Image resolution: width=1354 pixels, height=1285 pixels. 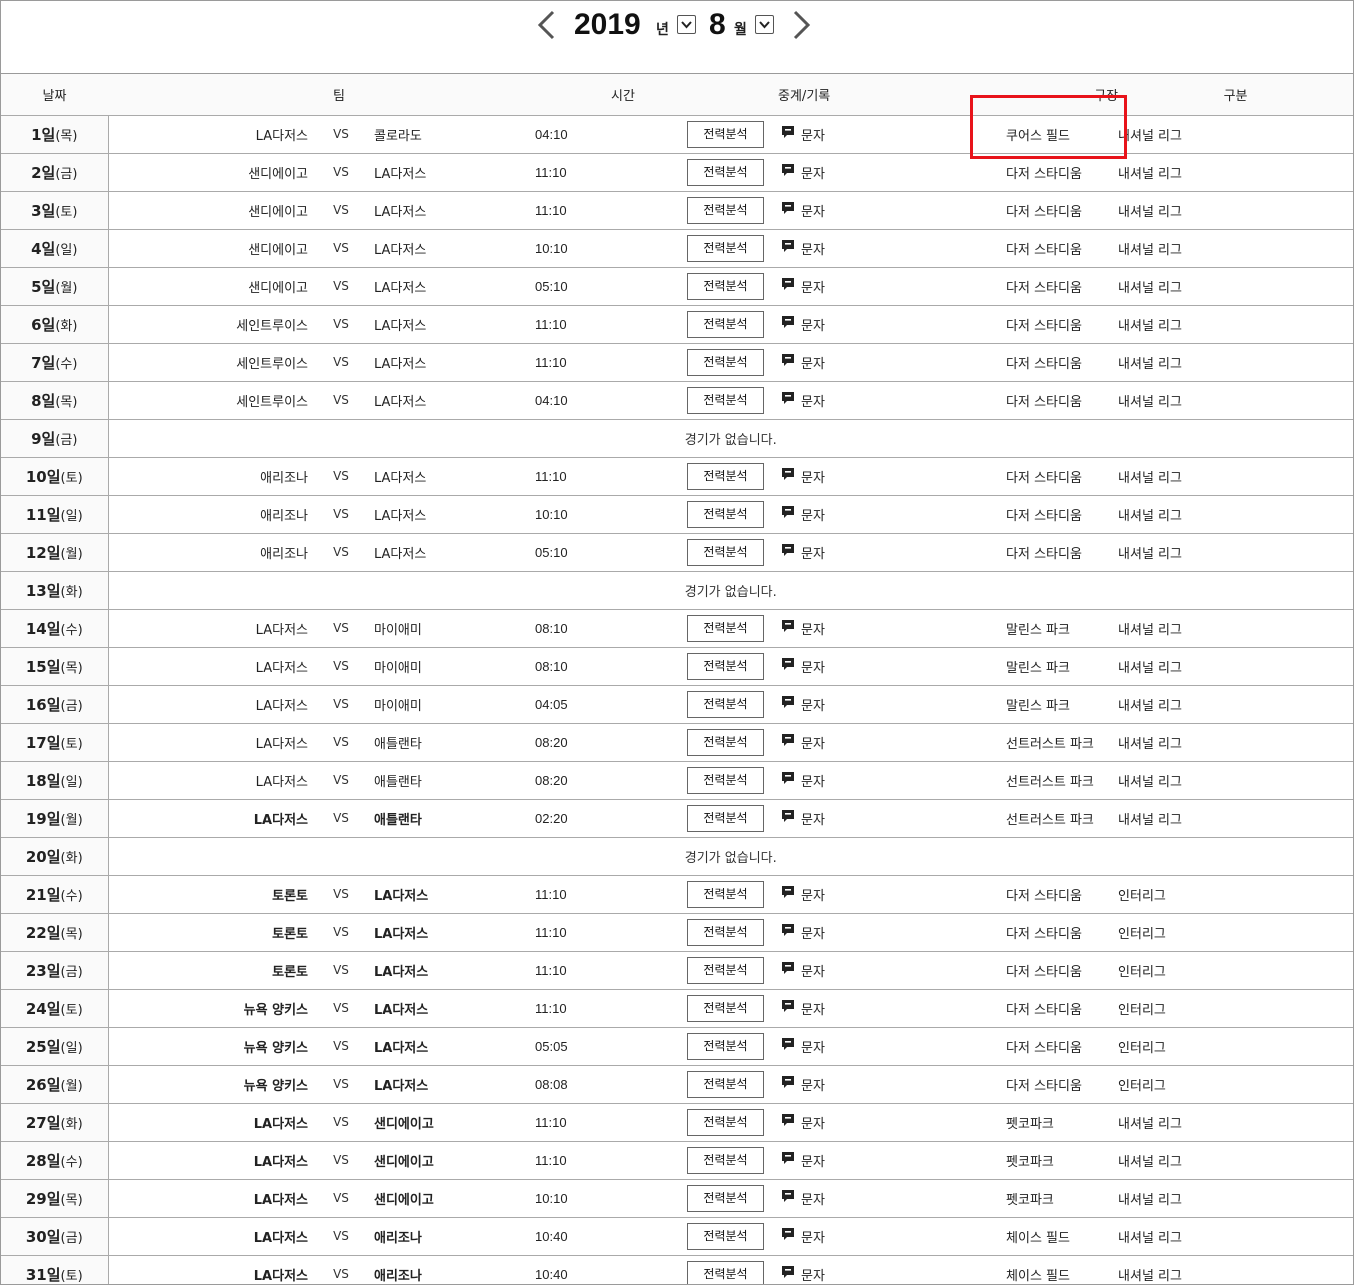 I want to click on month-dropdown-chevron-down-icon, so click(x=764, y=24).